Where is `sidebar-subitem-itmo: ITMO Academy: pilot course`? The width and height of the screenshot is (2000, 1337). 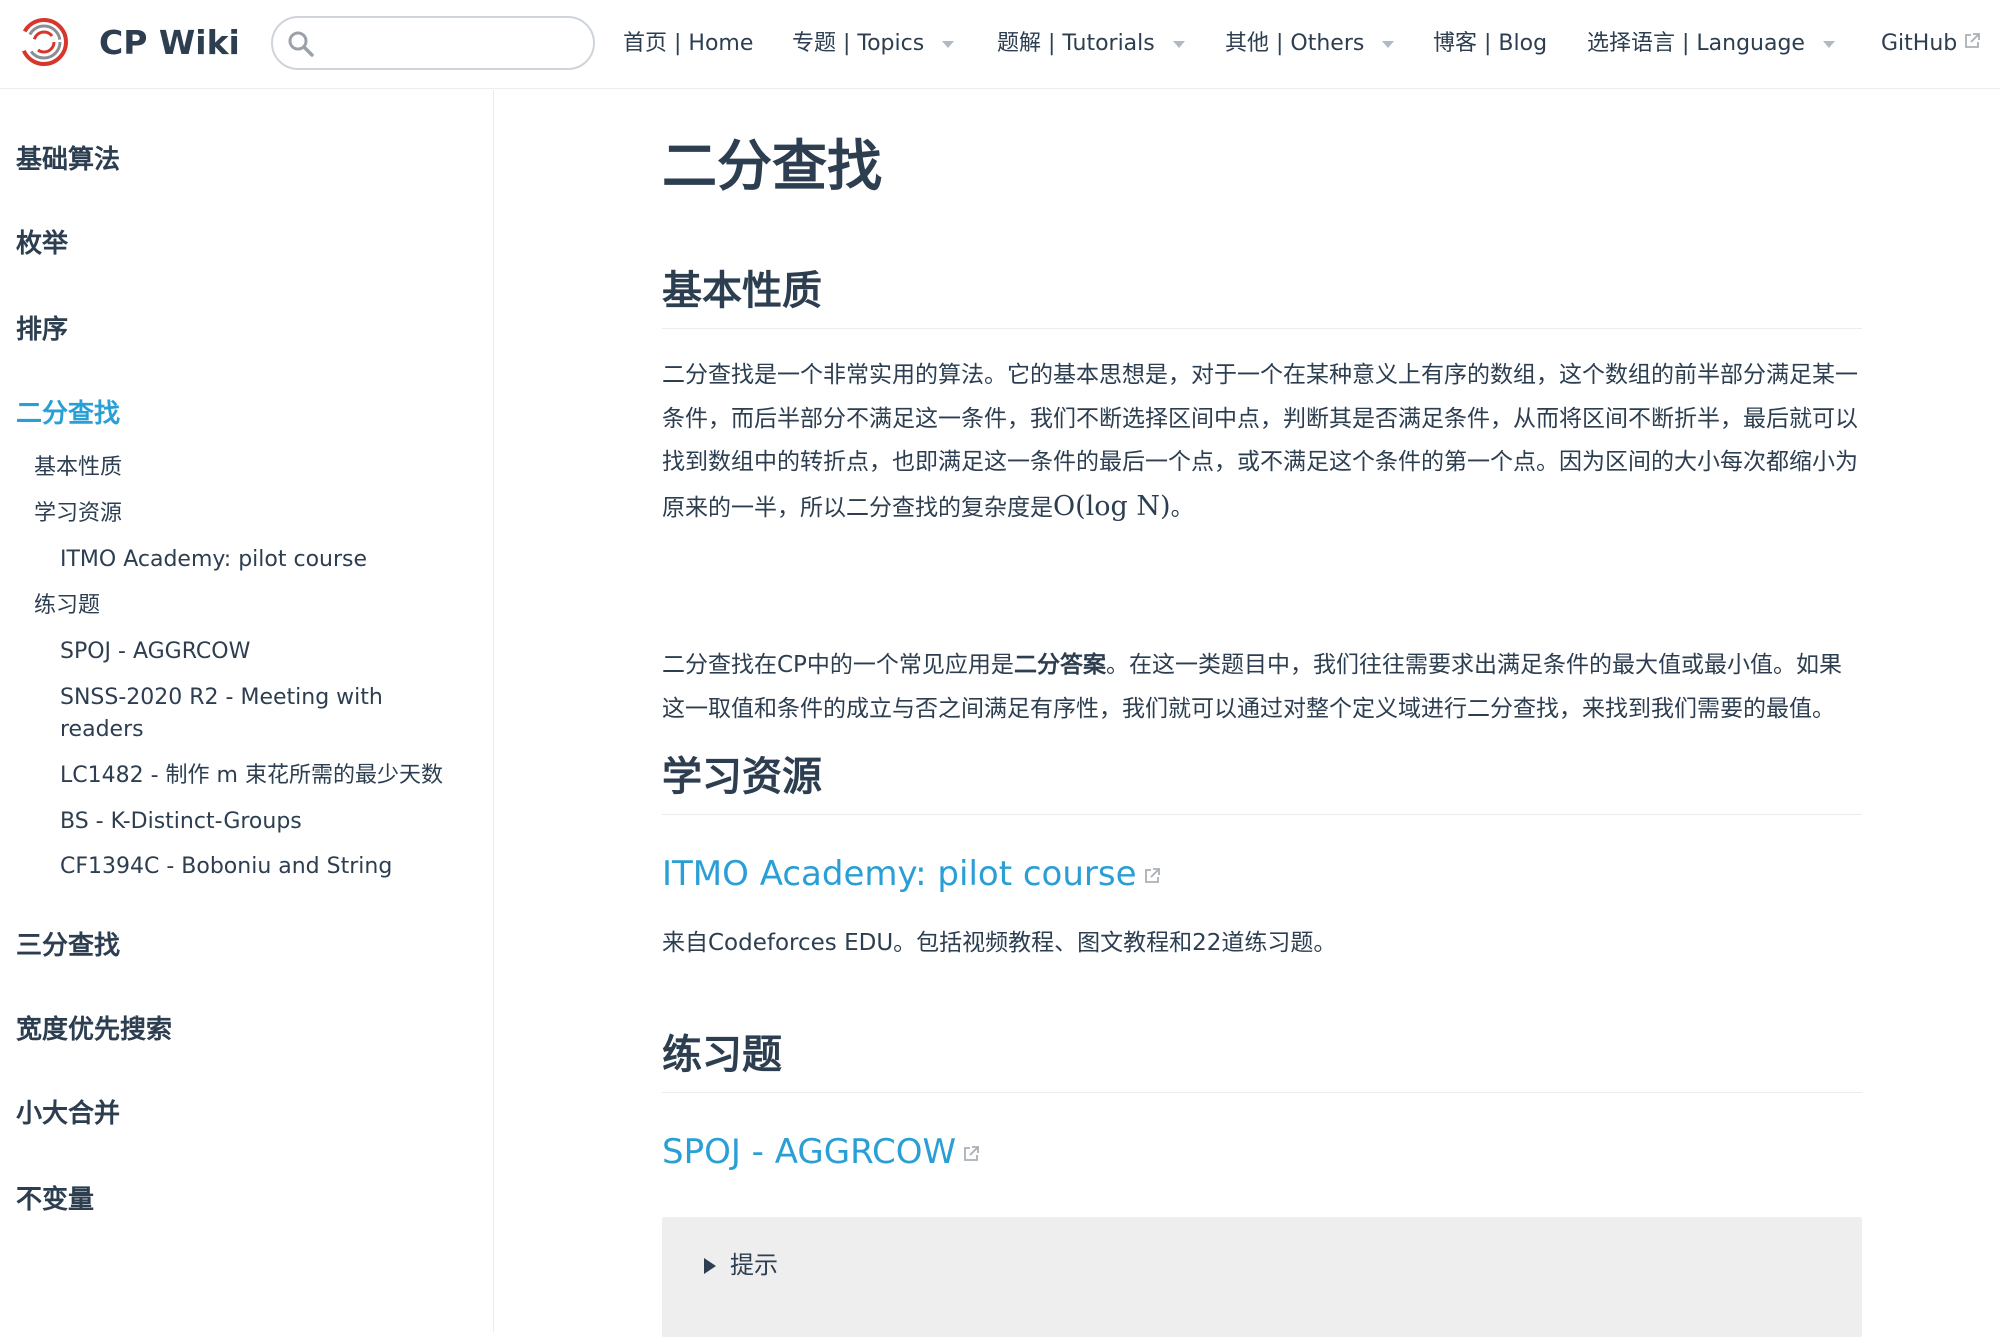
sidebar-subitem-itmo: ITMO Academy: pilot course is located at coordinates (265, 560).